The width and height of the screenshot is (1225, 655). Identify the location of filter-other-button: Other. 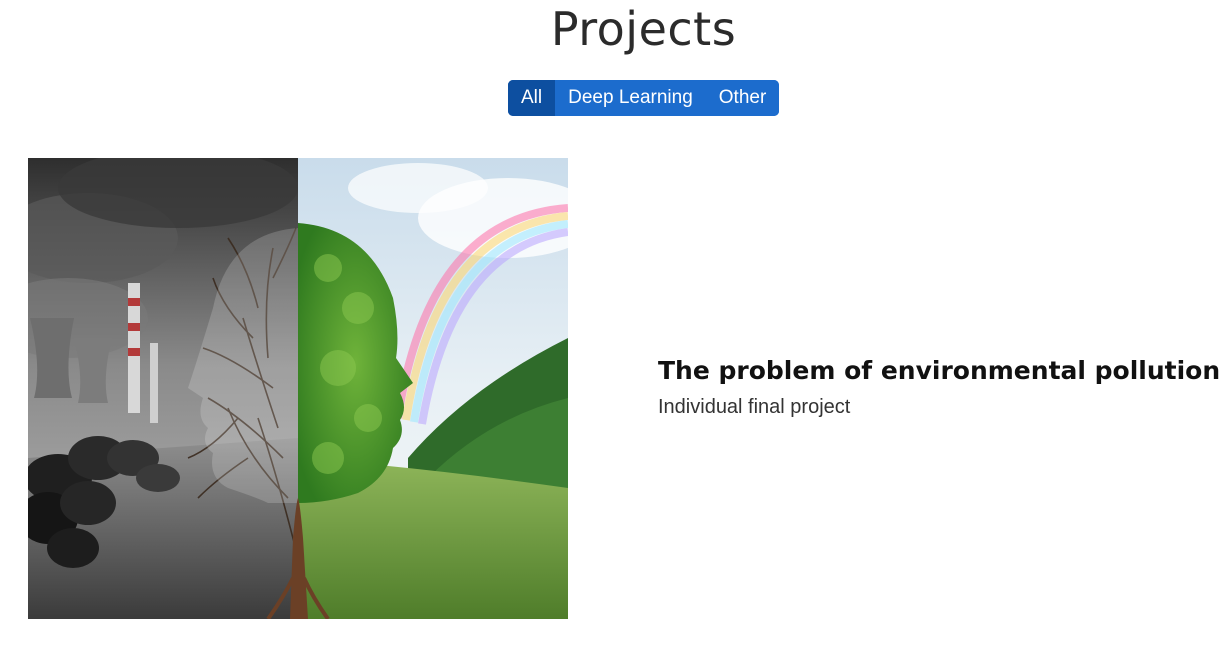
(742, 98).